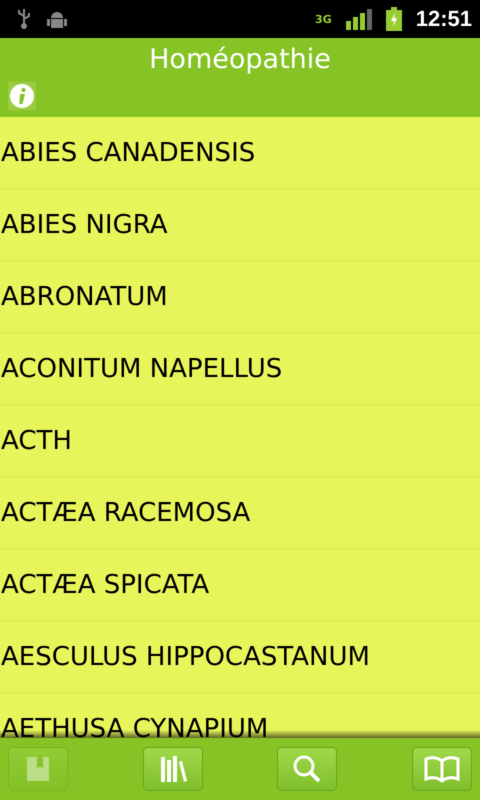 Image resolution: width=480 pixels, height=800 pixels. What do you see at coordinates (444, 19) in the screenshot?
I see `clock-time: 12:51` at bounding box center [444, 19].